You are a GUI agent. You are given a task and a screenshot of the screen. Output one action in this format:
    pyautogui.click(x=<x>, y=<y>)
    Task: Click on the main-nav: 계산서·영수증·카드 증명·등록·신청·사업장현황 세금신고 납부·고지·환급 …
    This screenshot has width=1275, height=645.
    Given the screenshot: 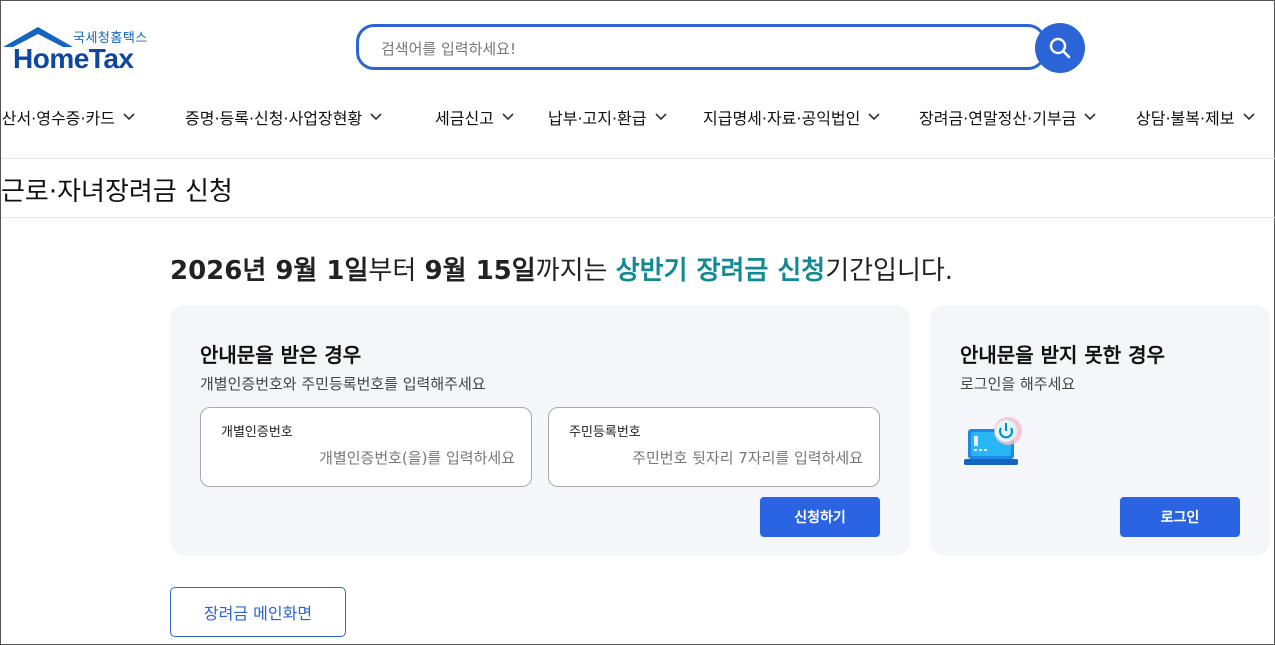 What is the action you would take?
    pyautogui.click(x=637, y=117)
    